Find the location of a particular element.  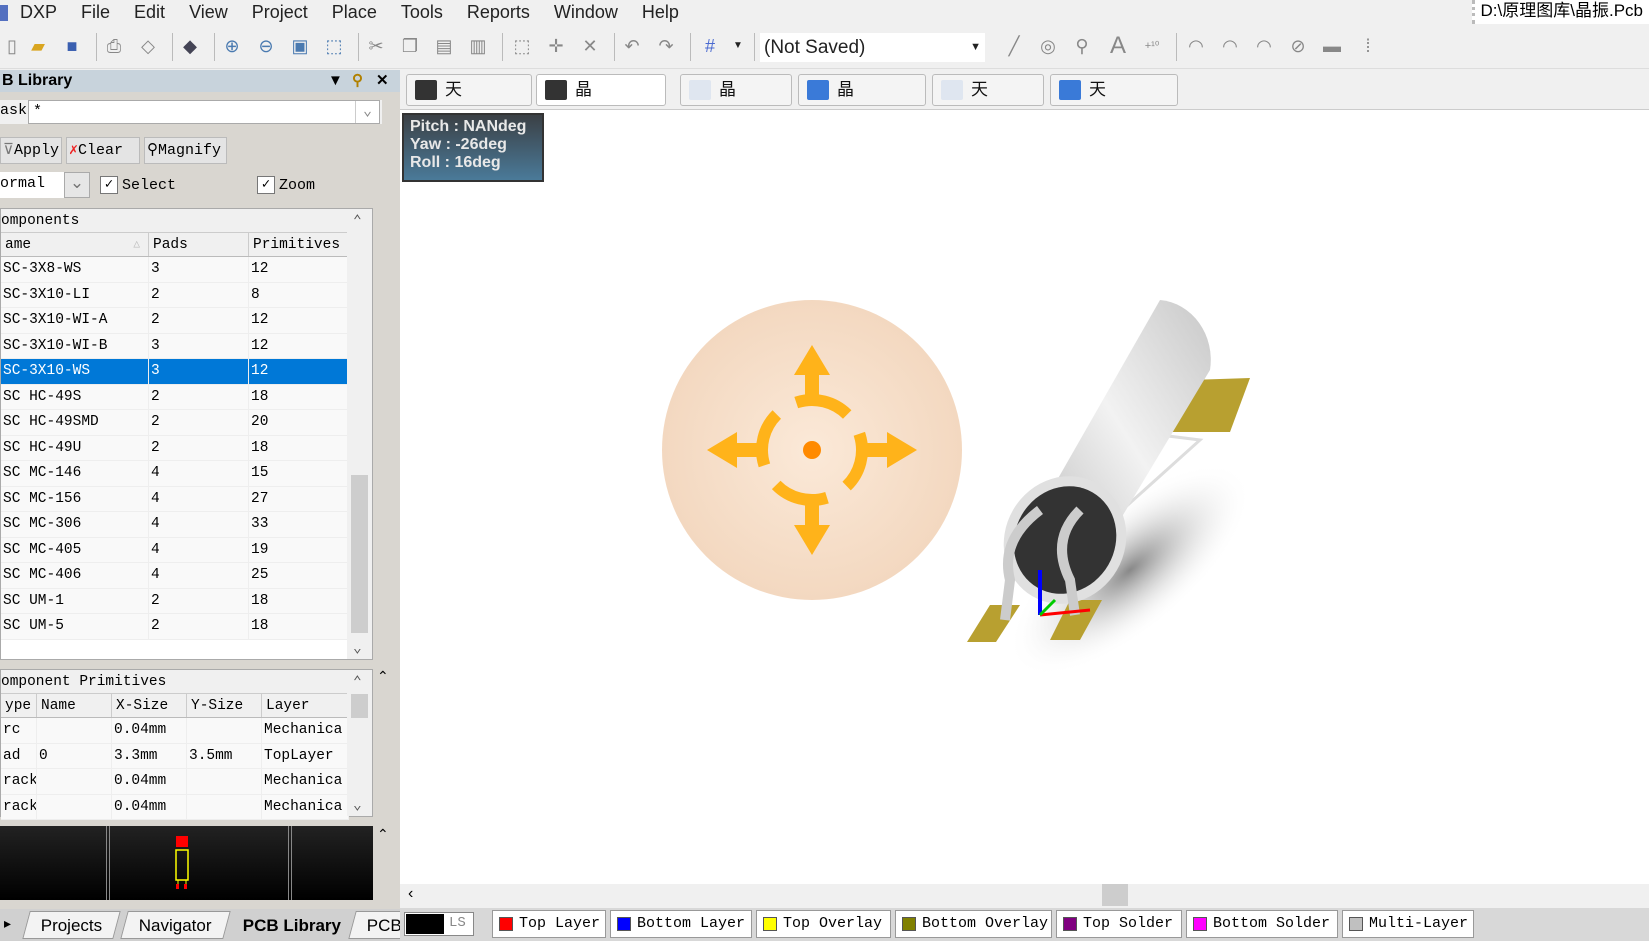

zoom-out-icon: ⊖ is located at coordinates (266, 46).